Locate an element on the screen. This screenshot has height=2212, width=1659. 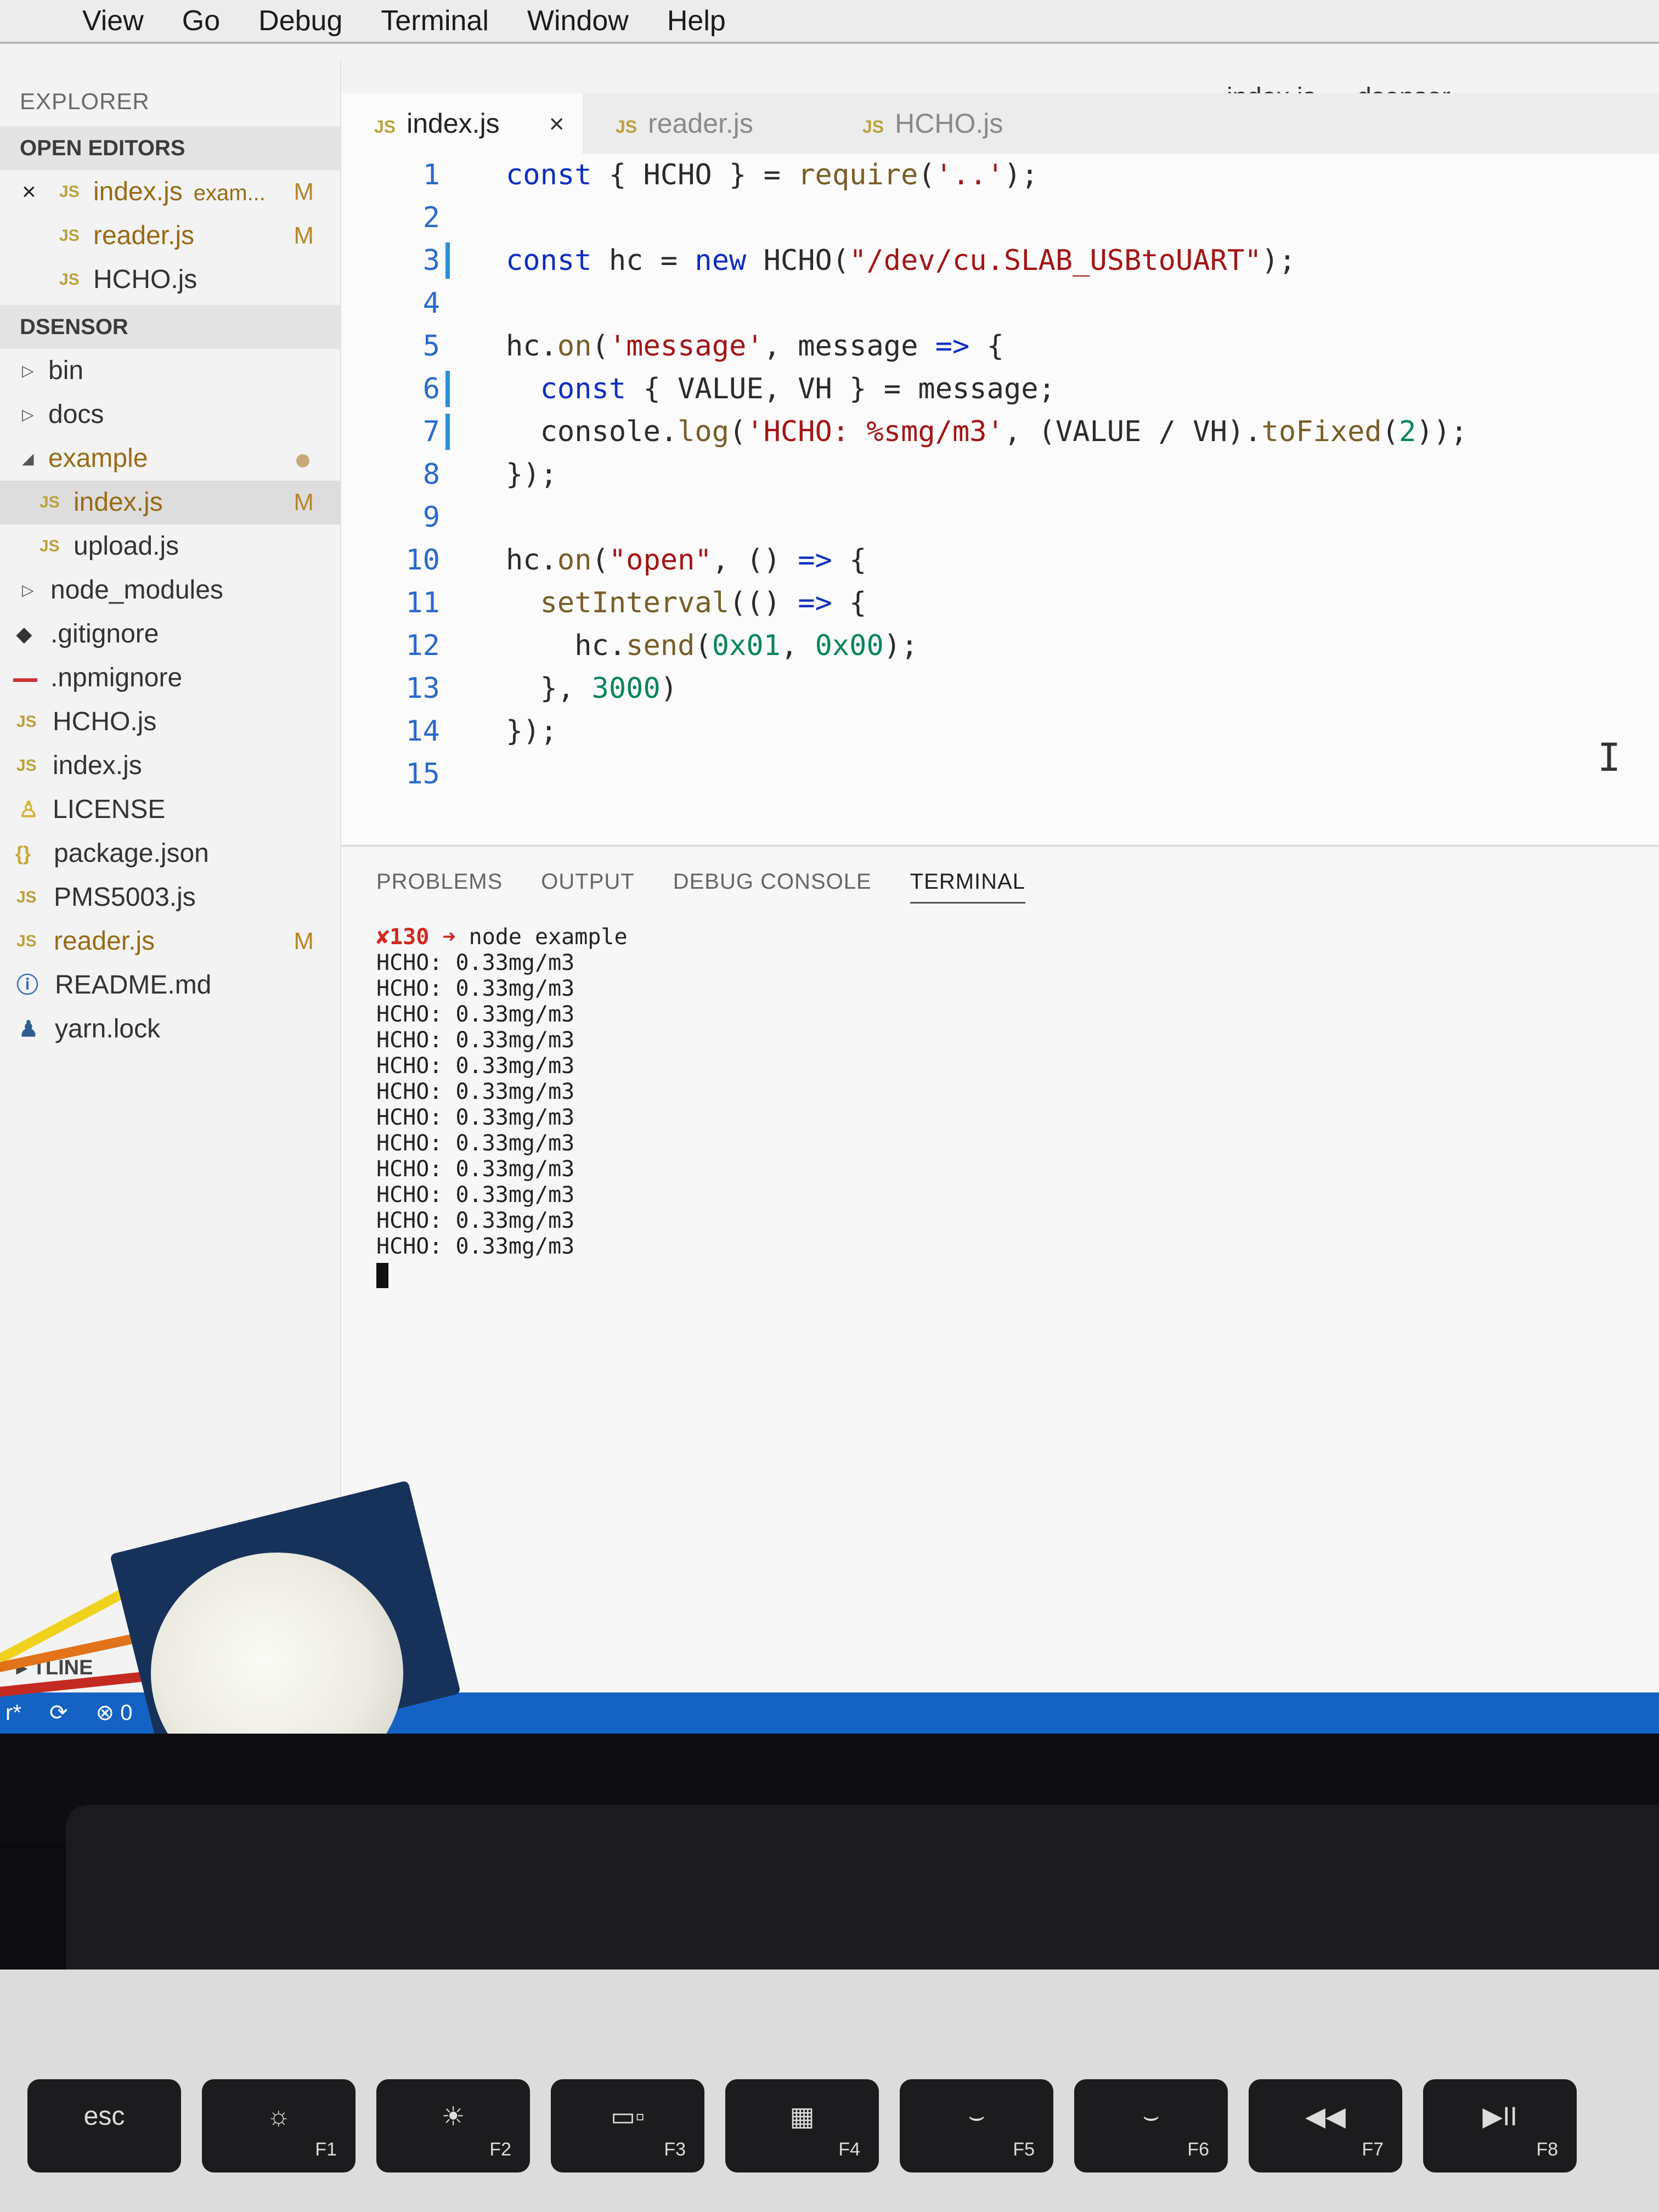
function-key-f8: ▶II F8 is located at coordinates (1500, 2125).